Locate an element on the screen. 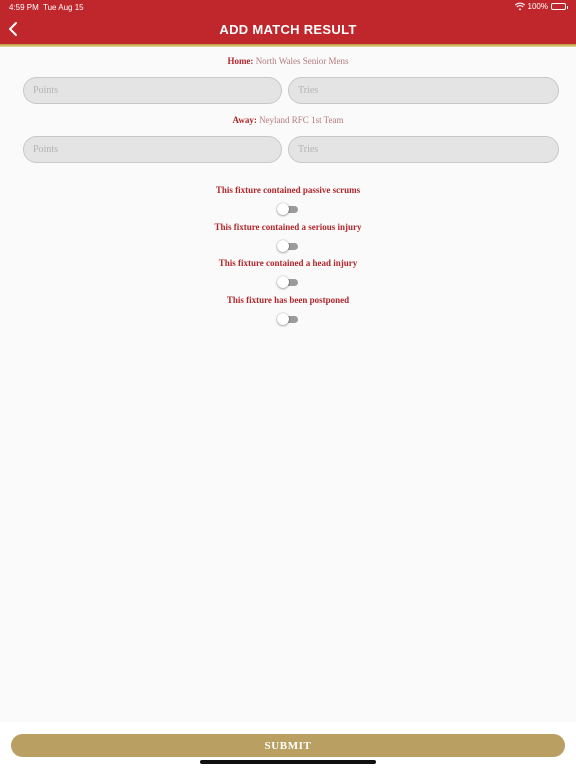  home-points-input is located at coordinates (152, 90).